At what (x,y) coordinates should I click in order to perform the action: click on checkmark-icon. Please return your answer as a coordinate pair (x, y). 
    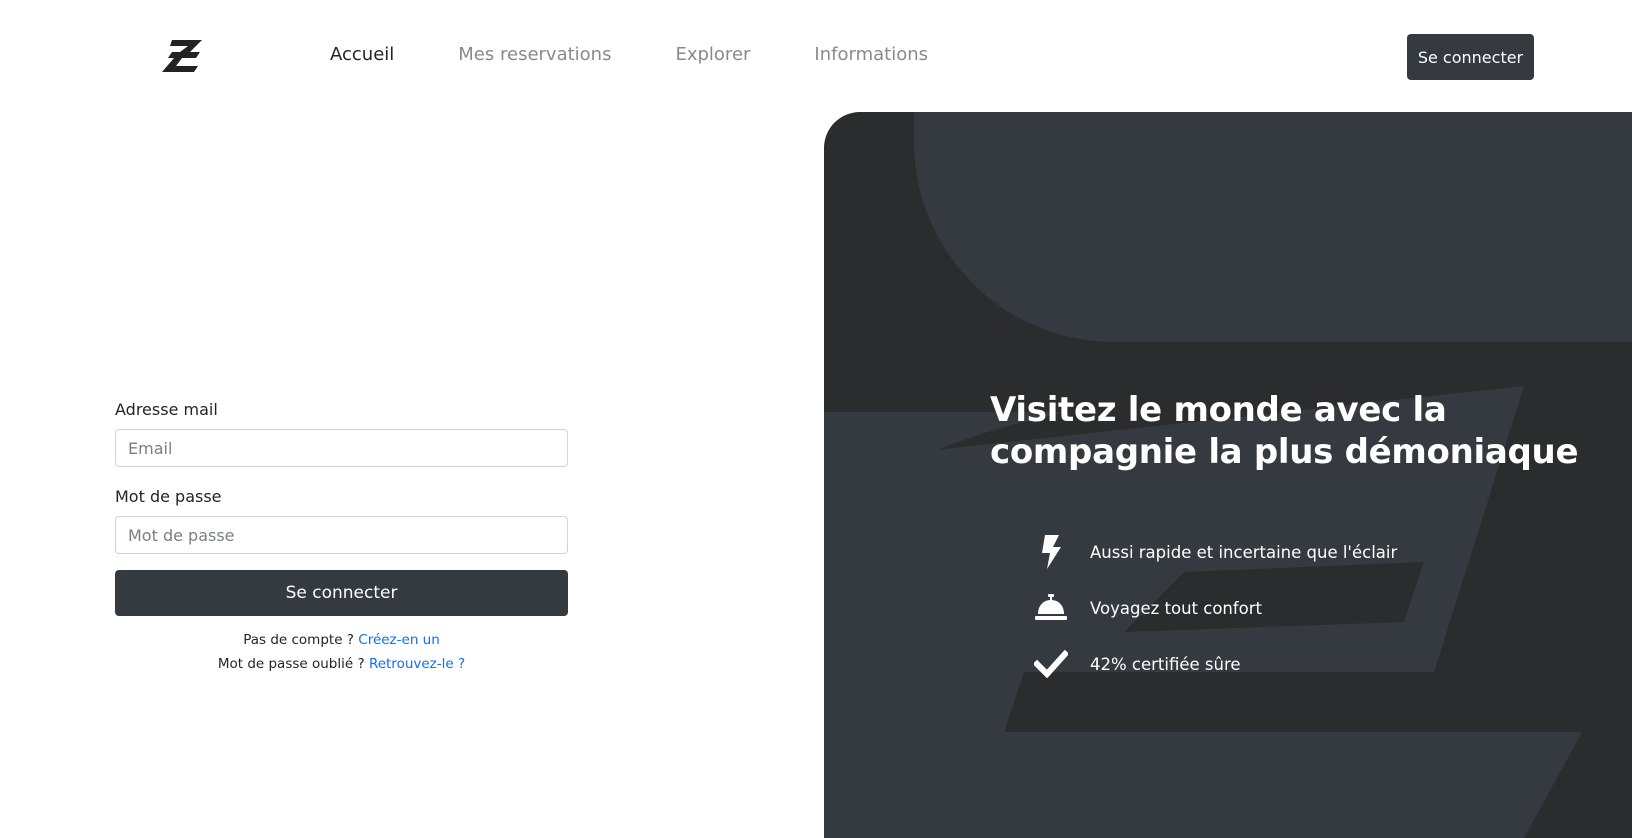
    Looking at the image, I should click on (1051, 664).